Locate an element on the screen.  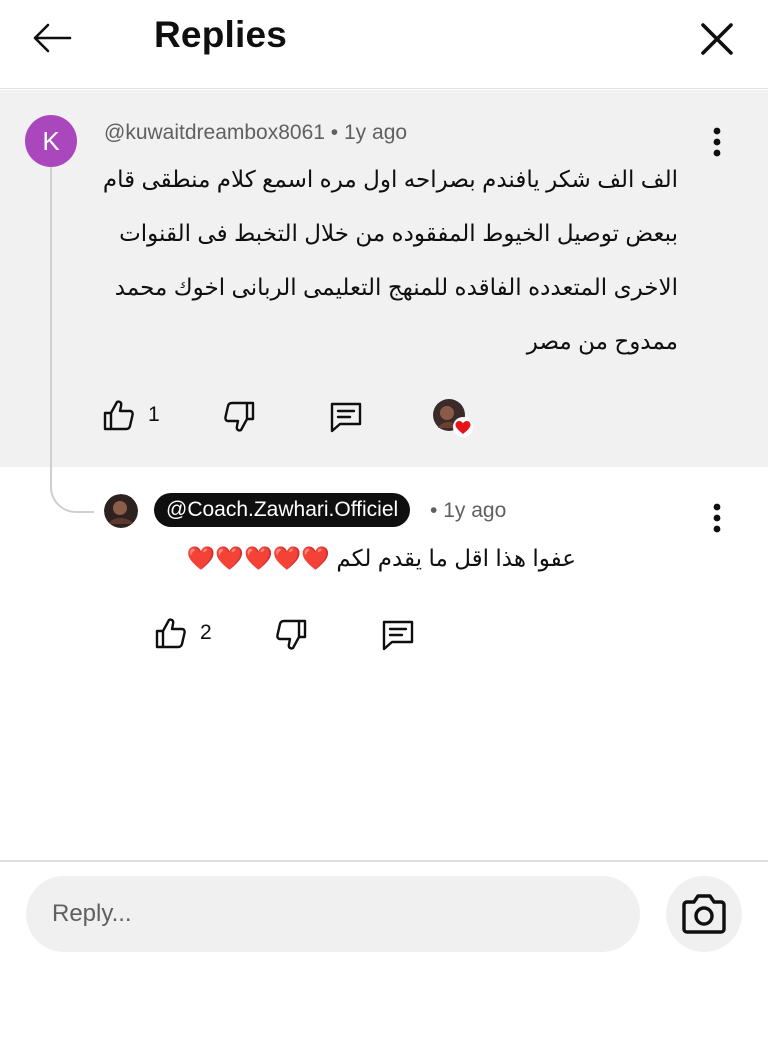
reply-input is located at coordinates (333, 914).